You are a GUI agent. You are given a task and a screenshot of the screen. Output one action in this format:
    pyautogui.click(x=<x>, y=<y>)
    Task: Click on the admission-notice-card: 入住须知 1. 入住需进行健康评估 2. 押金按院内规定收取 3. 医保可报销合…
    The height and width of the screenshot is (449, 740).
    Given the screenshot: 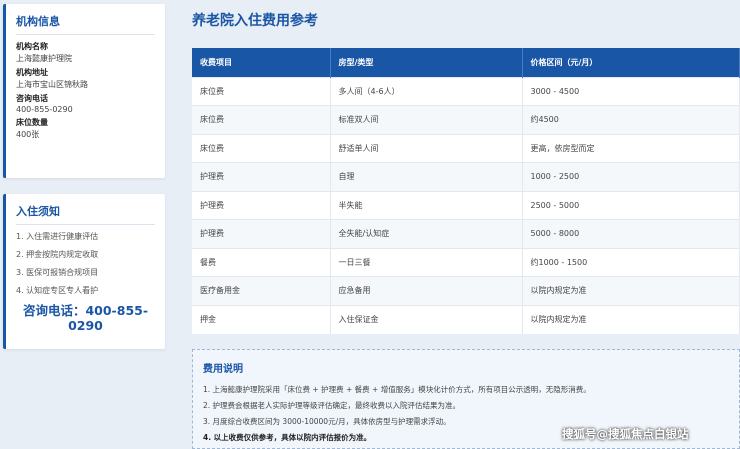 What is the action you would take?
    pyautogui.click(x=84, y=271)
    